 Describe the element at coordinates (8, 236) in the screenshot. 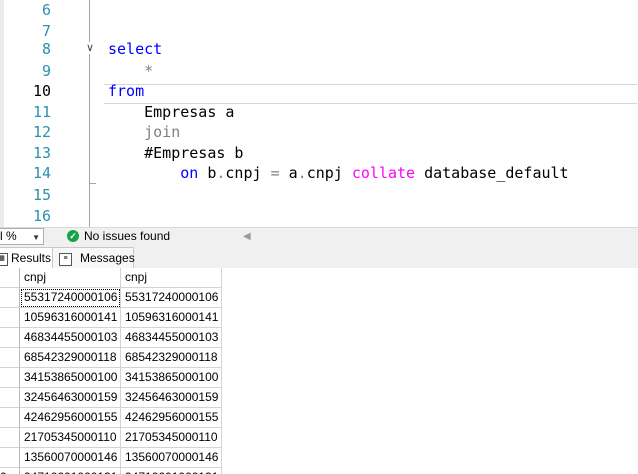

I see `zoom-level: l %` at that location.